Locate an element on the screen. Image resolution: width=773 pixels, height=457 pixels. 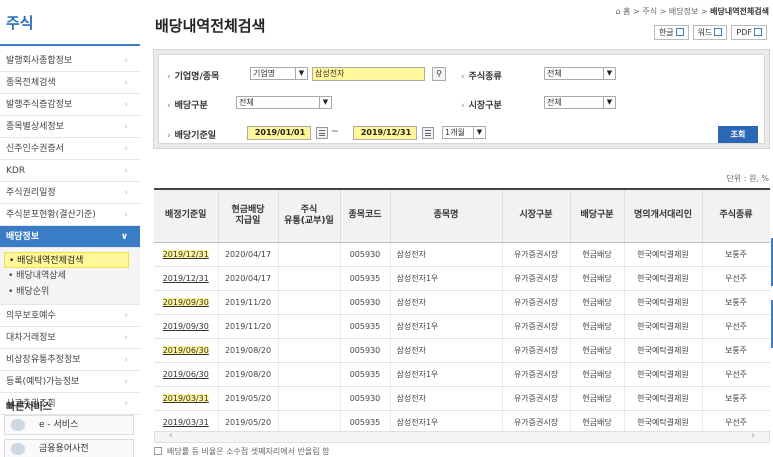
sidebar-item: 발행주식증감정보 › is located at coordinates (70, 105).